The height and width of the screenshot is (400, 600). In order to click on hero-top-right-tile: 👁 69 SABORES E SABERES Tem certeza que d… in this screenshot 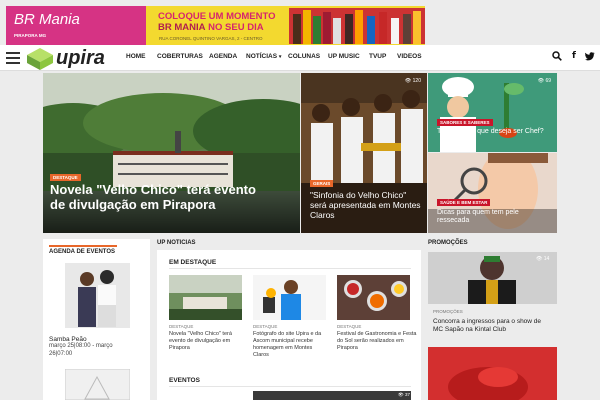, I will do `click(492, 112)`.